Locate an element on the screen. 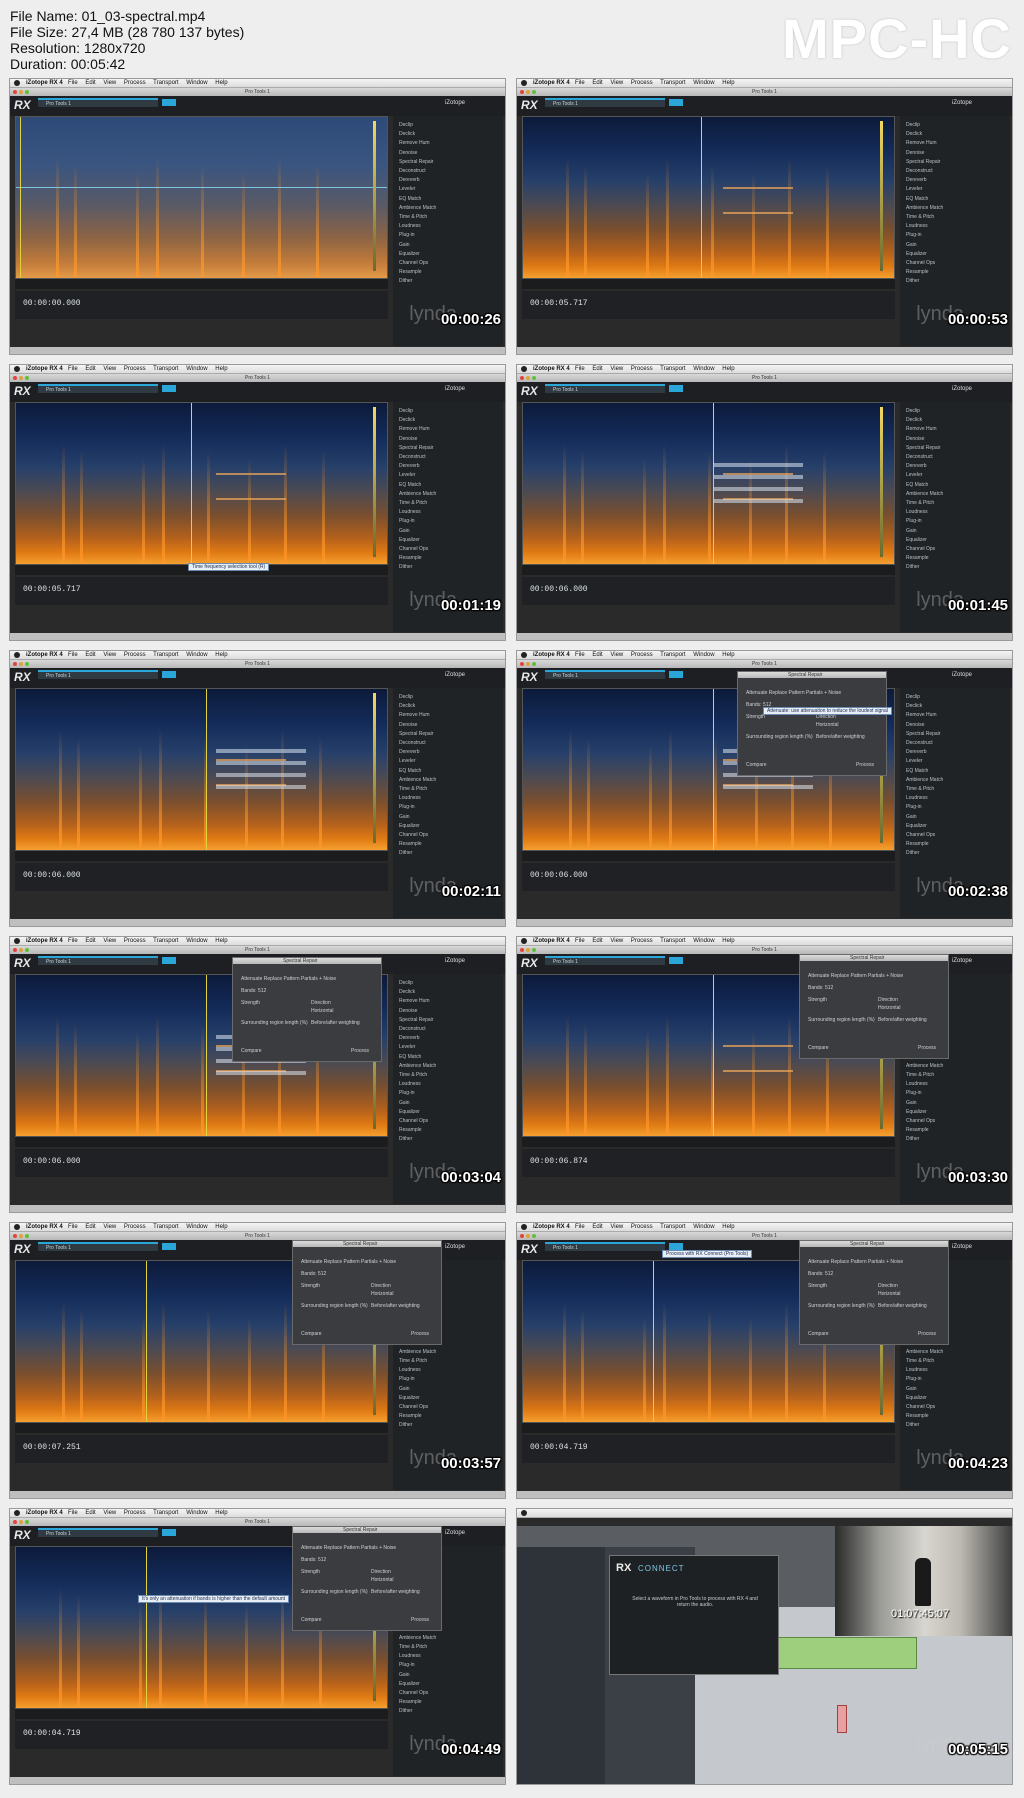 The image size is (1024, 1798). menu-app-name: iZotope RX 4 is located at coordinates (44, 655).